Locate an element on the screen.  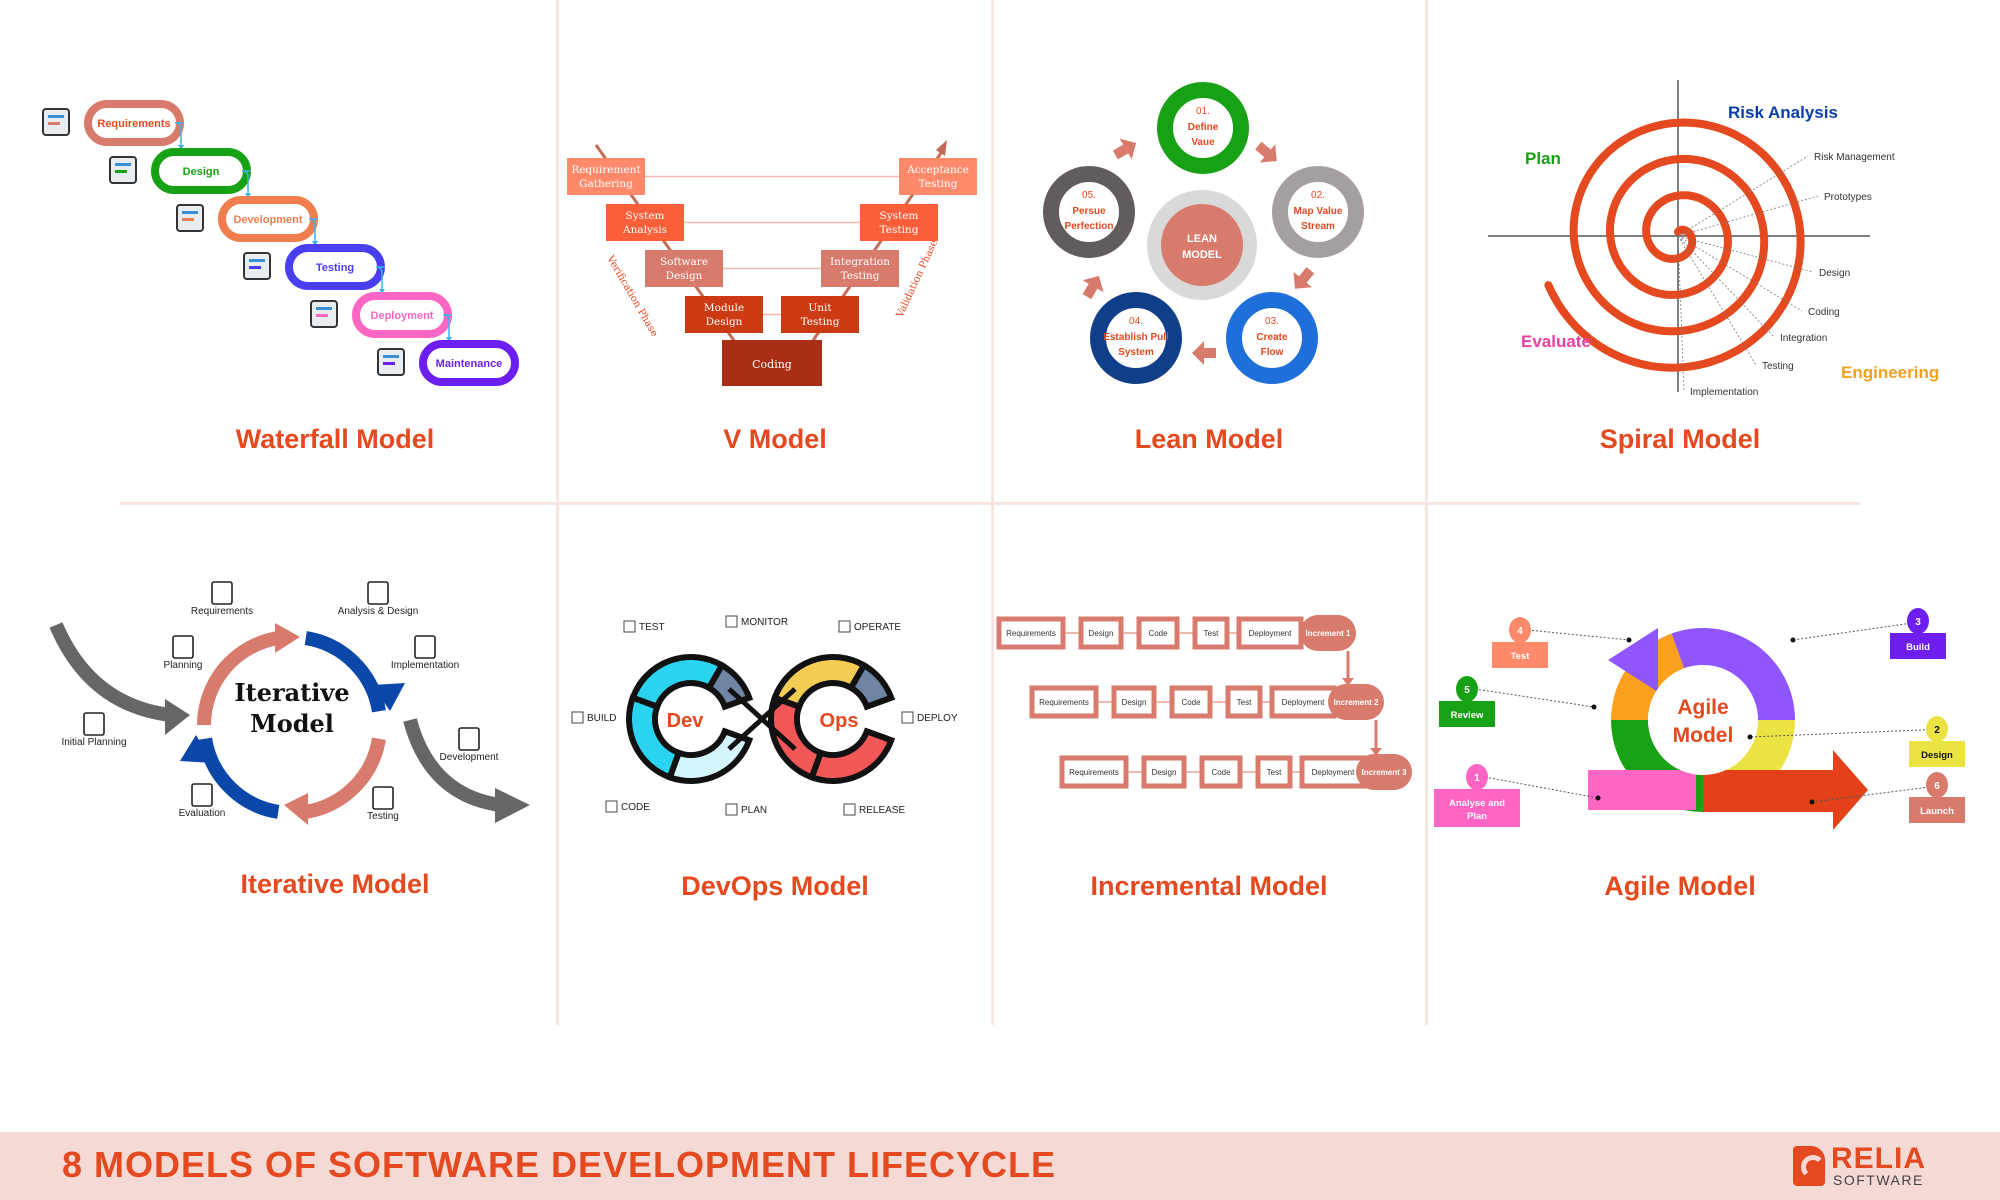
devops-label-operate: OPERATE is located at coordinates (877, 627).